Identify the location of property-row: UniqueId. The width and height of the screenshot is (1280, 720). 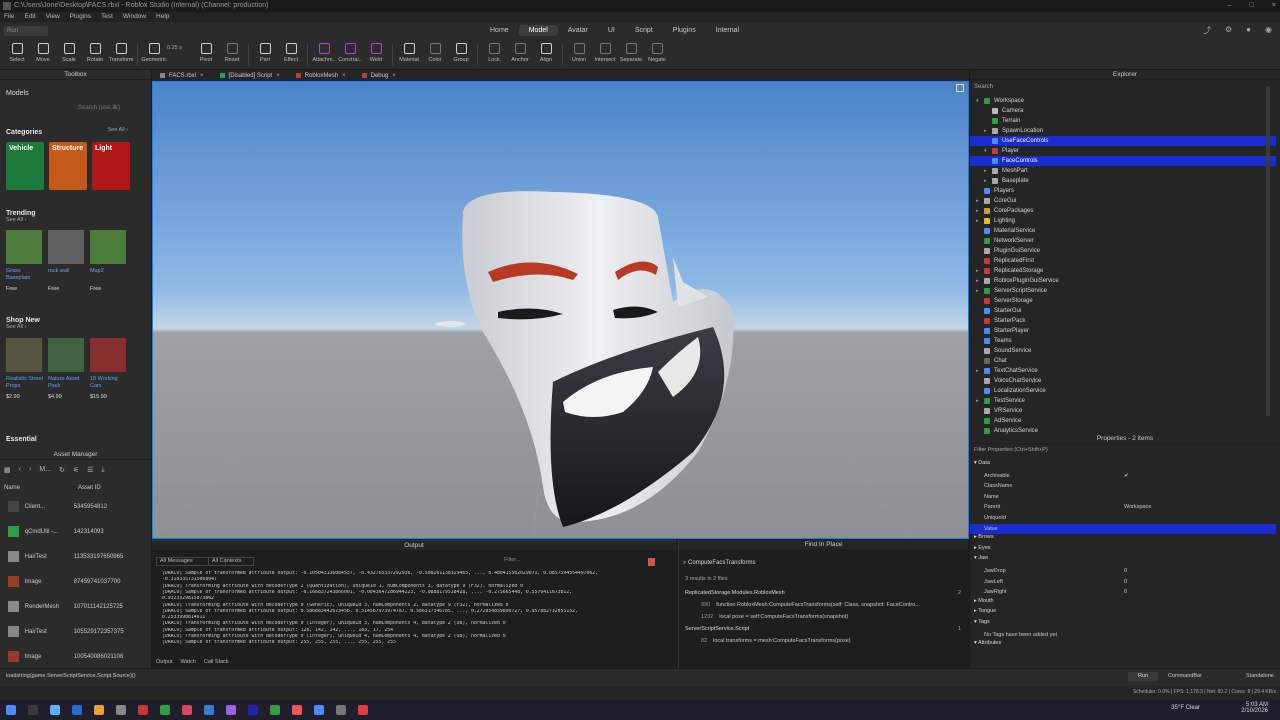
(1123, 518).